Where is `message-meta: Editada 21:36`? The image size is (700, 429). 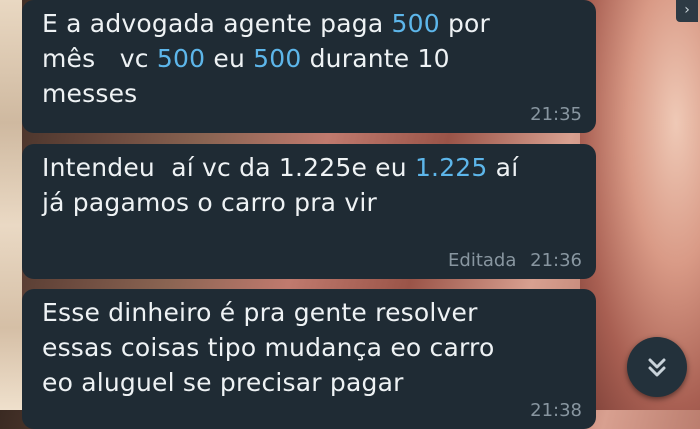 message-meta: Editada 21:36 is located at coordinates (515, 260).